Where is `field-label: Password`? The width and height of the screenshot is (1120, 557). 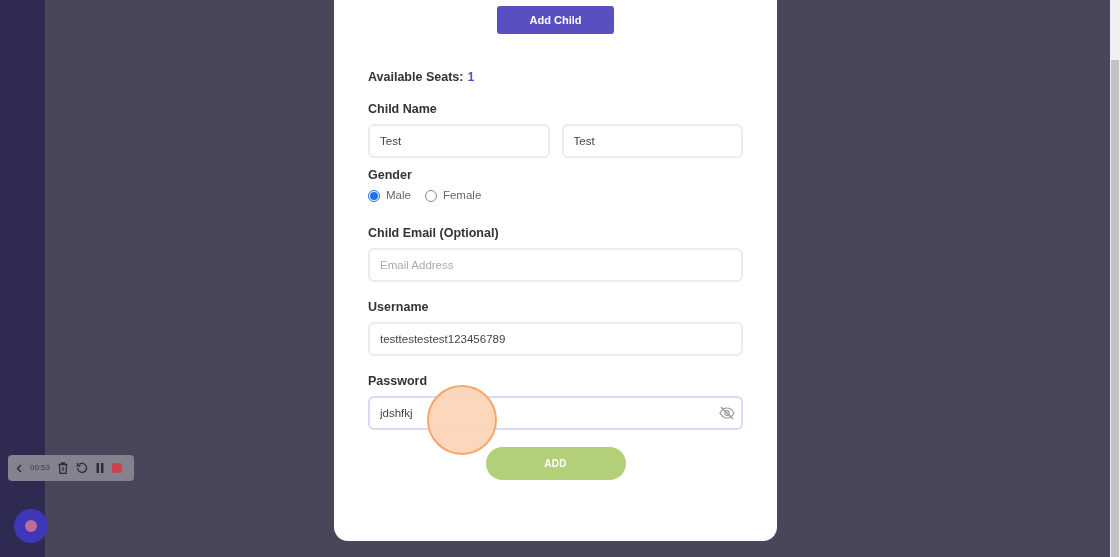 field-label: Password is located at coordinates (398, 381).